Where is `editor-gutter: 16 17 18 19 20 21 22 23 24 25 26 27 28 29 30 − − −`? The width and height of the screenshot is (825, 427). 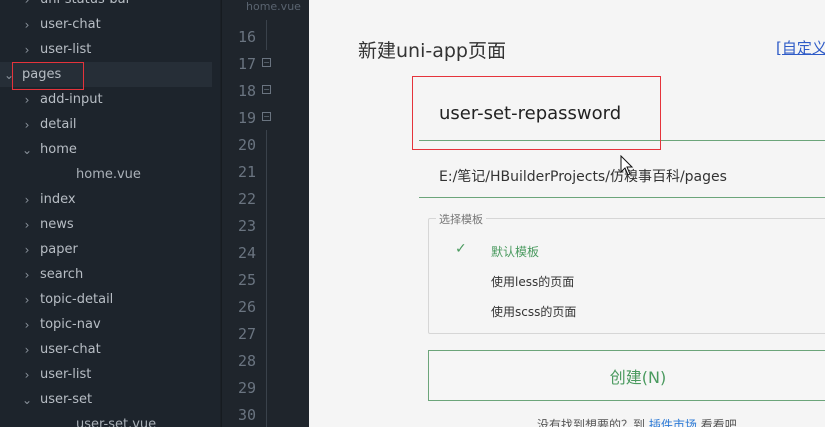 editor-gutter: 16 17 18 19 20 21 22 23 24 25 26 27 28 29 30 − − − is located at coordinates (265, 213).